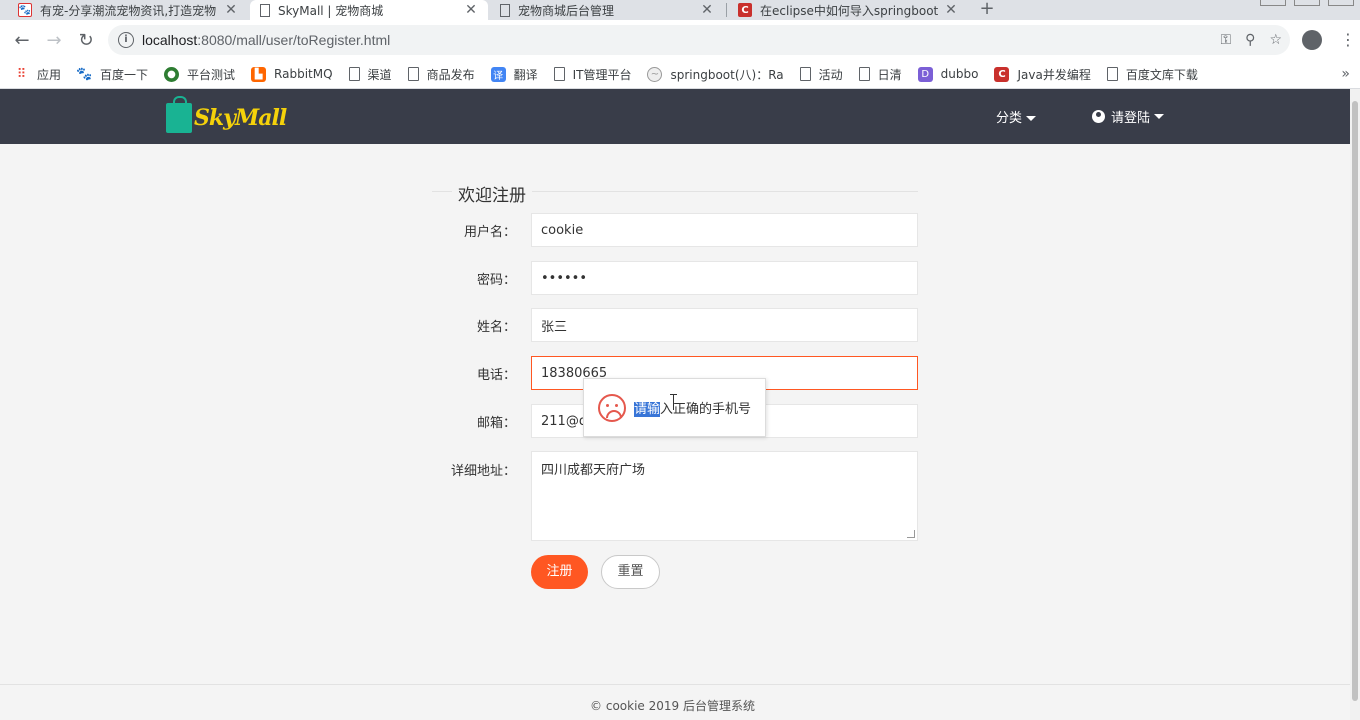 This screenshot has width=1360, height=720. I want to click on rabbitmq-icon: ▙, so click(259, 74).